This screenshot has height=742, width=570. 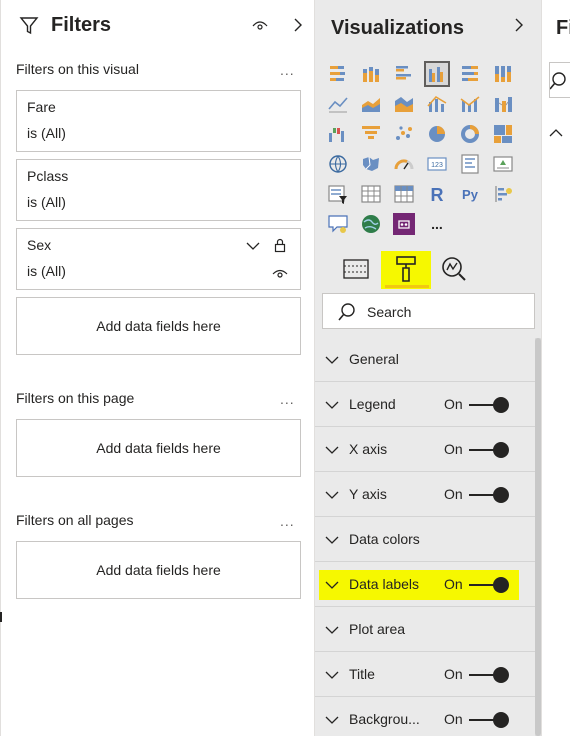 I want to click on kpi-icon, so click(x=503, y=164).